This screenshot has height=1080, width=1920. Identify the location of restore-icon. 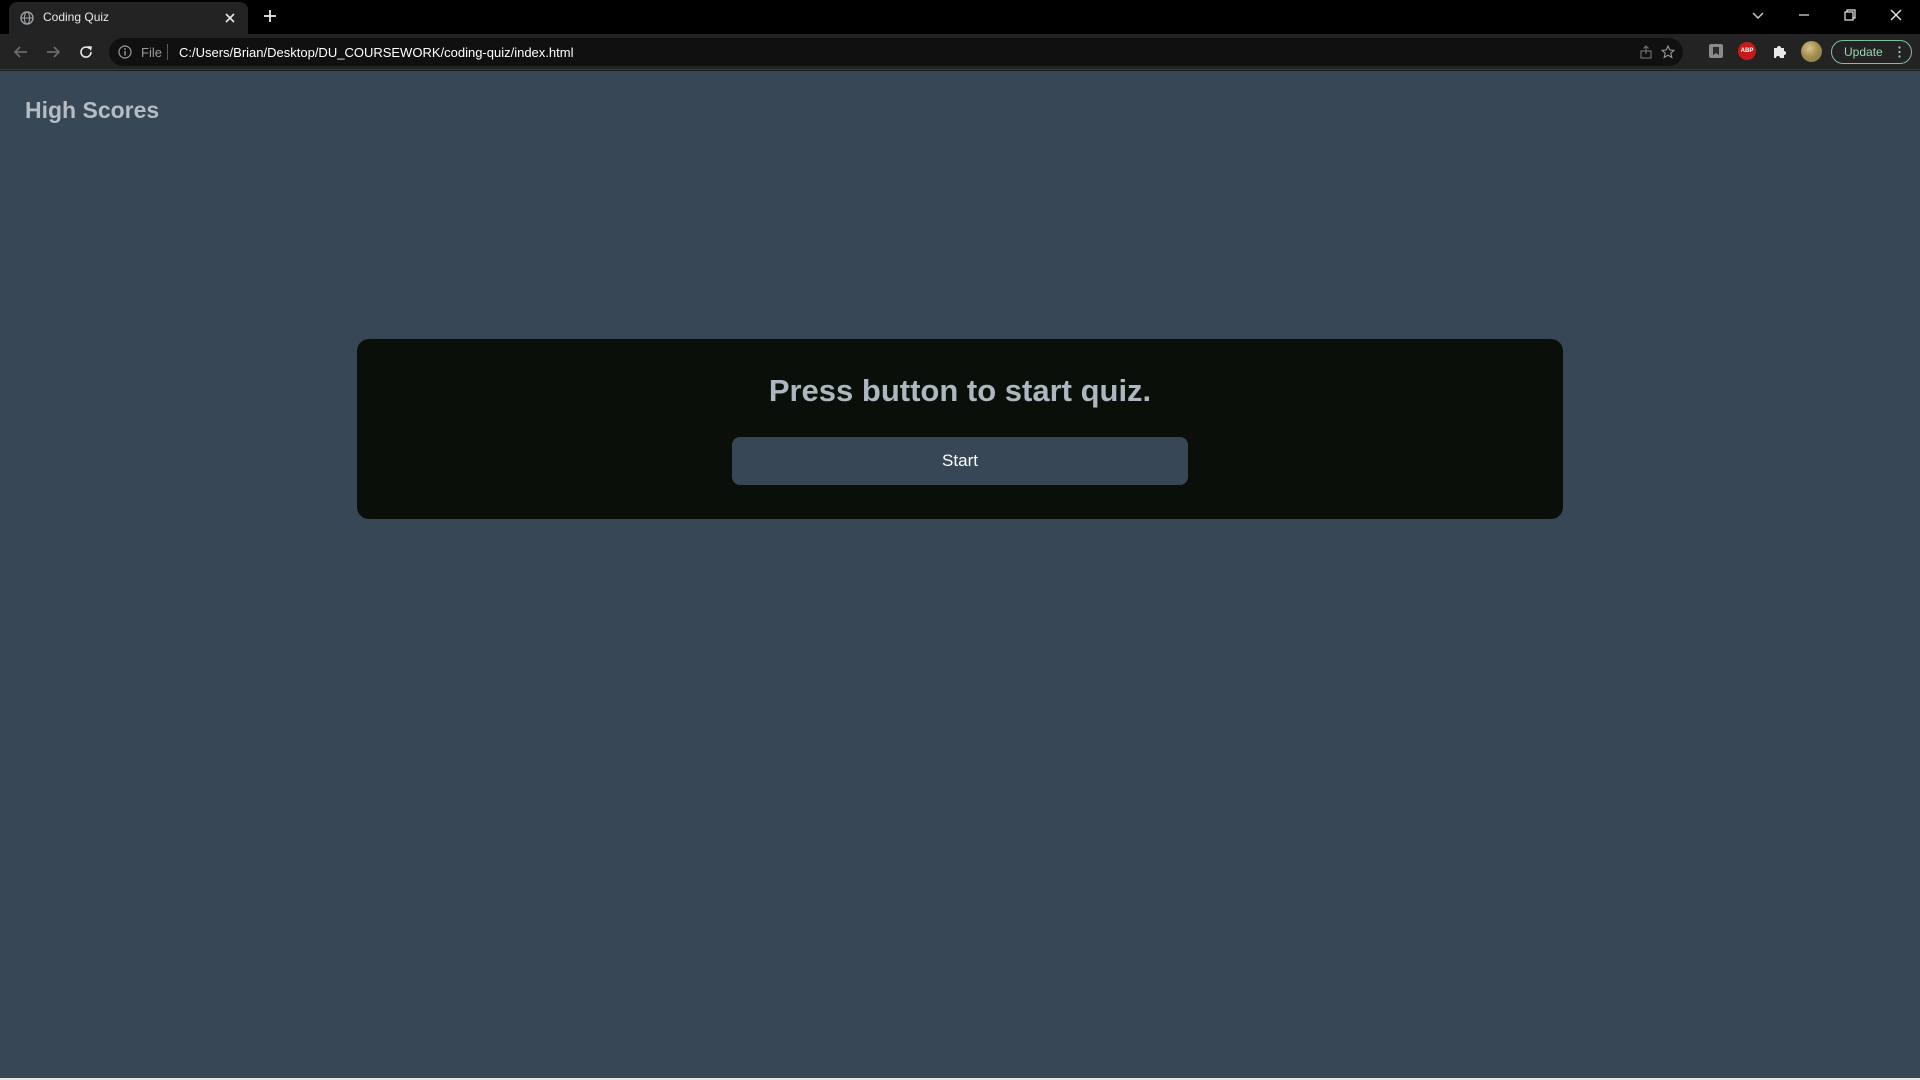
(1850, 15).